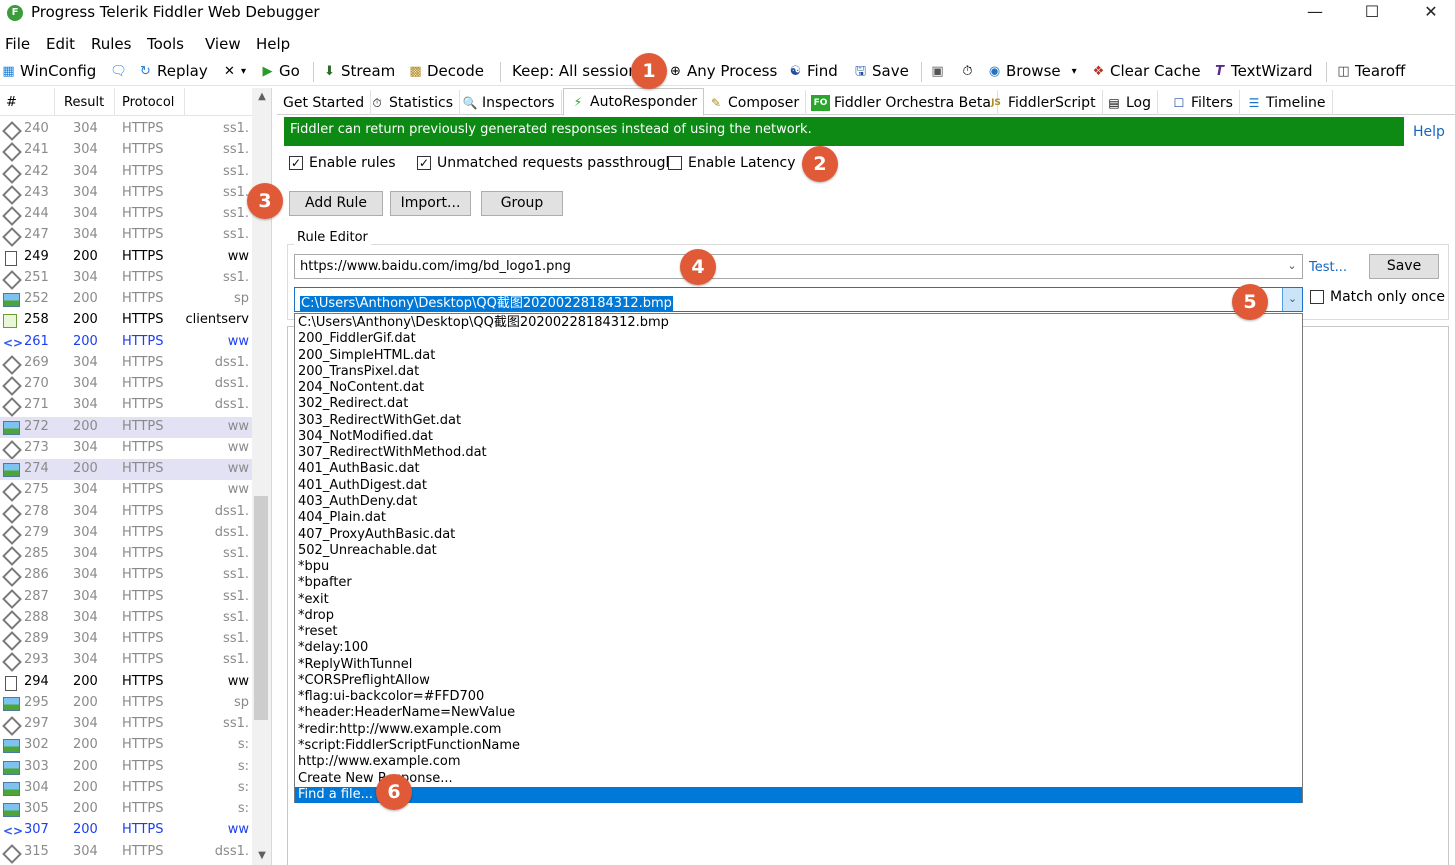 This screenshot has width=1455, height=865. I want to click on enable-rules-checkbox: ✓ Enable rules, so click(342, 163).